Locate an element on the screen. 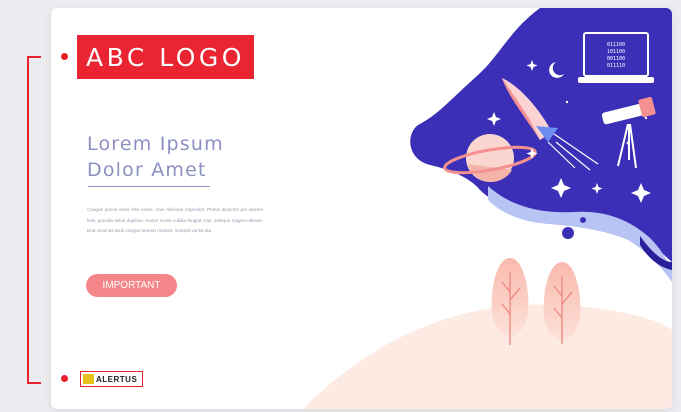 The width and height of the screenshot is (681, 412). alertus-mark-icon is located at coordinates (88, 379).